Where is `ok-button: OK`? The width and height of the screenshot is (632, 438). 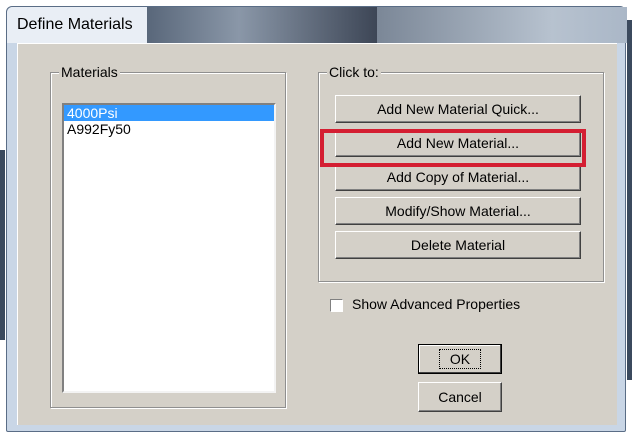 ok-button: OK is located at coordinates (460, 359).